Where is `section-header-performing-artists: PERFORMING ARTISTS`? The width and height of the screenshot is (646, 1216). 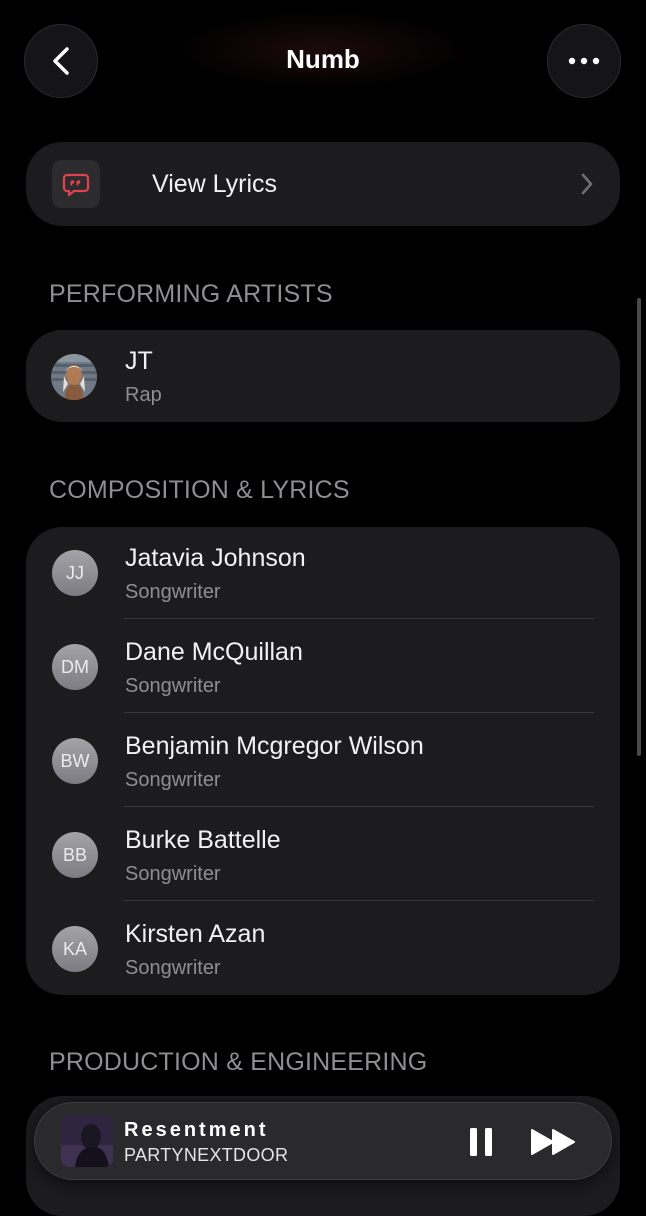 section-header-performing-artists: PERFORMING ARTISTS is located at coordinates (191, 294).